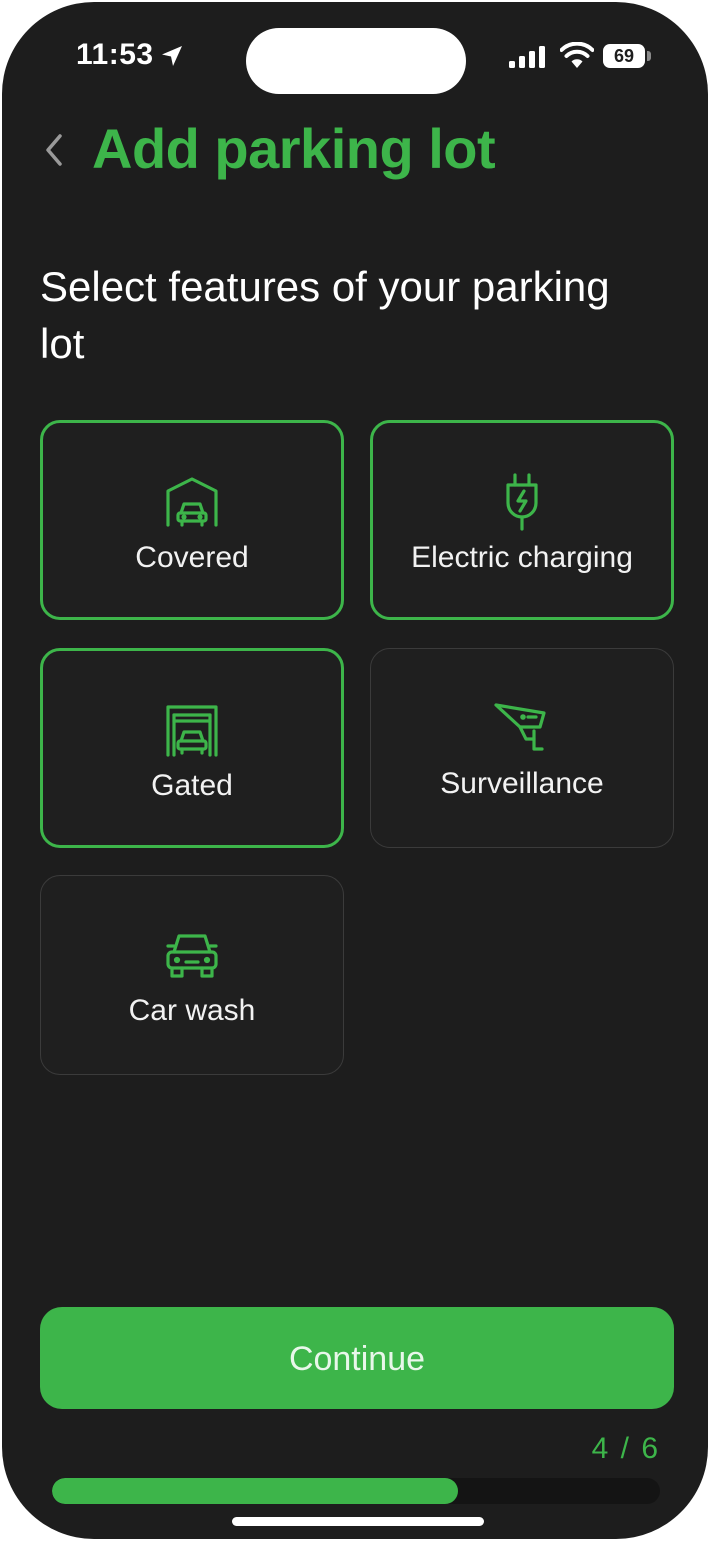 The width and height of the screenshot is (710, 1541). Describe the element at coordinates (192, 502) in the screenshot. I see `covered-garage-icon` at that location.